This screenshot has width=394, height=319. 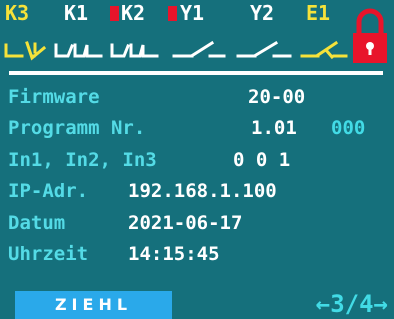 What do you see at coordinates (82, 160) in the screenshot?
I see `inputs-label: In1, In2, In3` at bounding box center [82, 160].